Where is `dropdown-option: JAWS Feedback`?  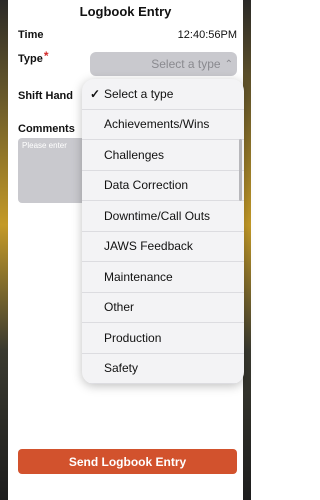
dropdown-option: JAWS Feedback is located at coordinates (163, 247).